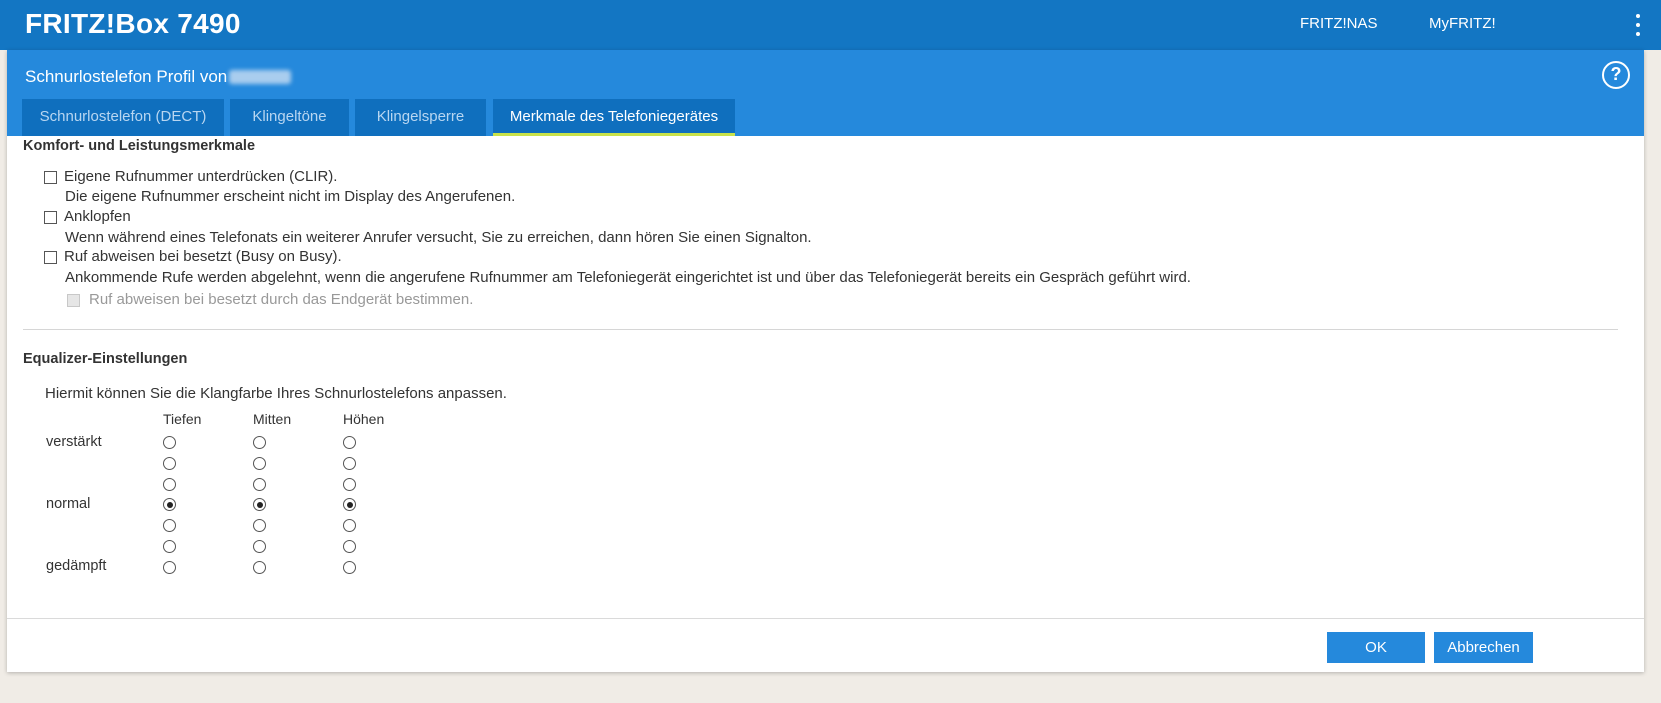 This screenshot has width=1661, height=703. I want to click on eq-col-hoehen: Höhen, so click(364, 419).